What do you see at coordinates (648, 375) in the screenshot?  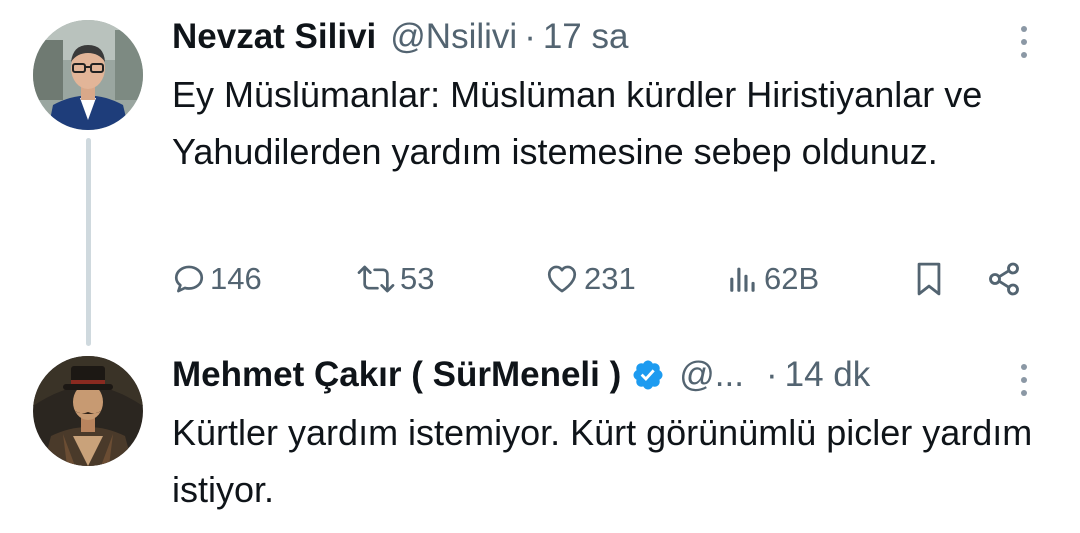 I see `verified-badge-icon` at bounding box center [648, 375].